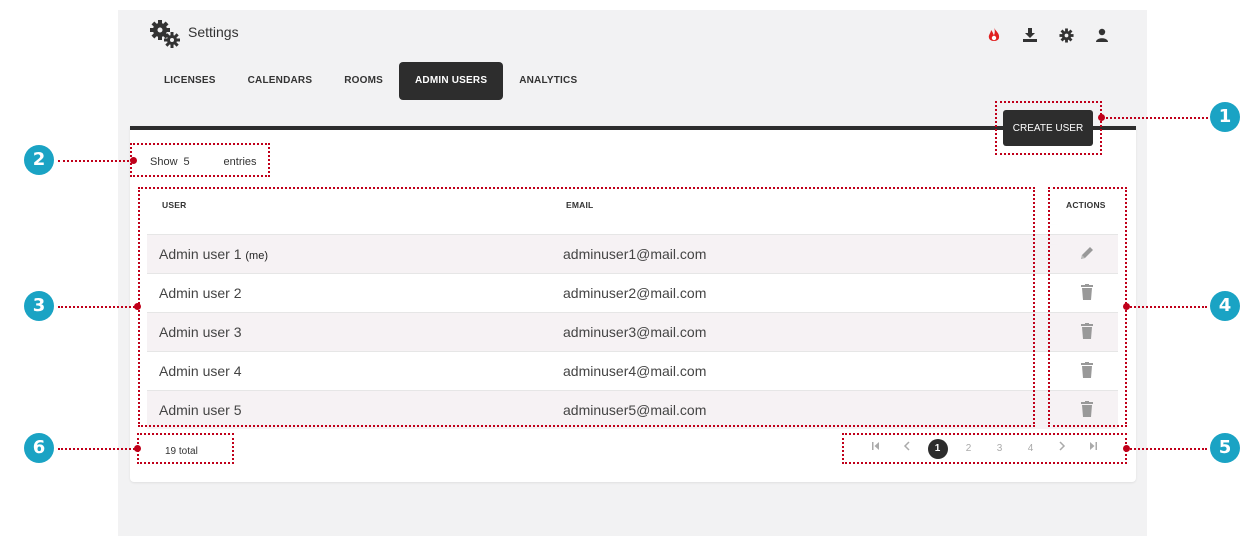 The height and width of the screenshot is (536, 1248). Describe the element at coordinates (200, 160) in the screenshot. I see `annotation-box-entries` at that location.